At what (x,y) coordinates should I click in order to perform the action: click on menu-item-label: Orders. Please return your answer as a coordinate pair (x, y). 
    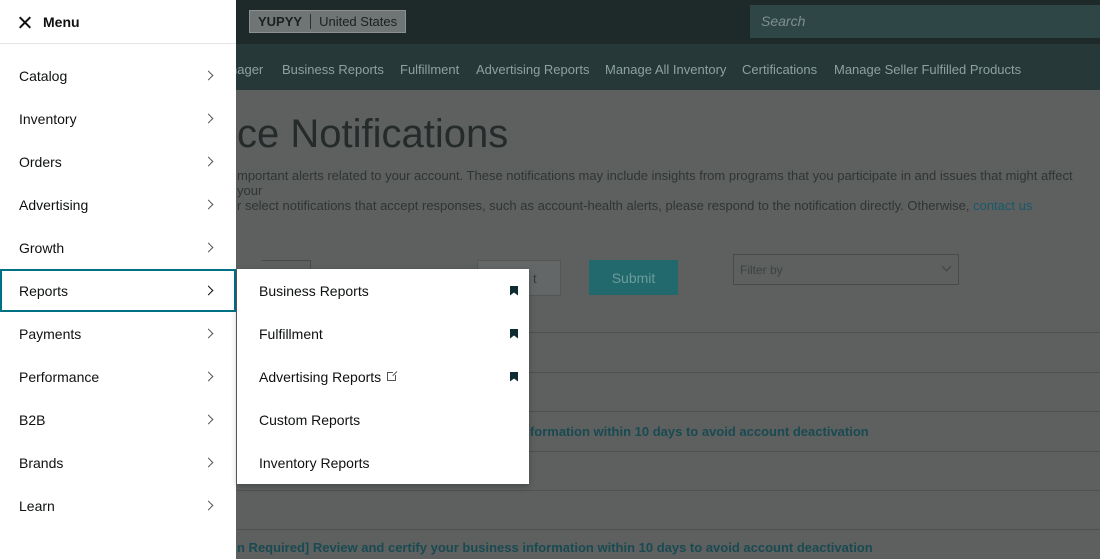
    Looking at the image, I should click on (40, 161).